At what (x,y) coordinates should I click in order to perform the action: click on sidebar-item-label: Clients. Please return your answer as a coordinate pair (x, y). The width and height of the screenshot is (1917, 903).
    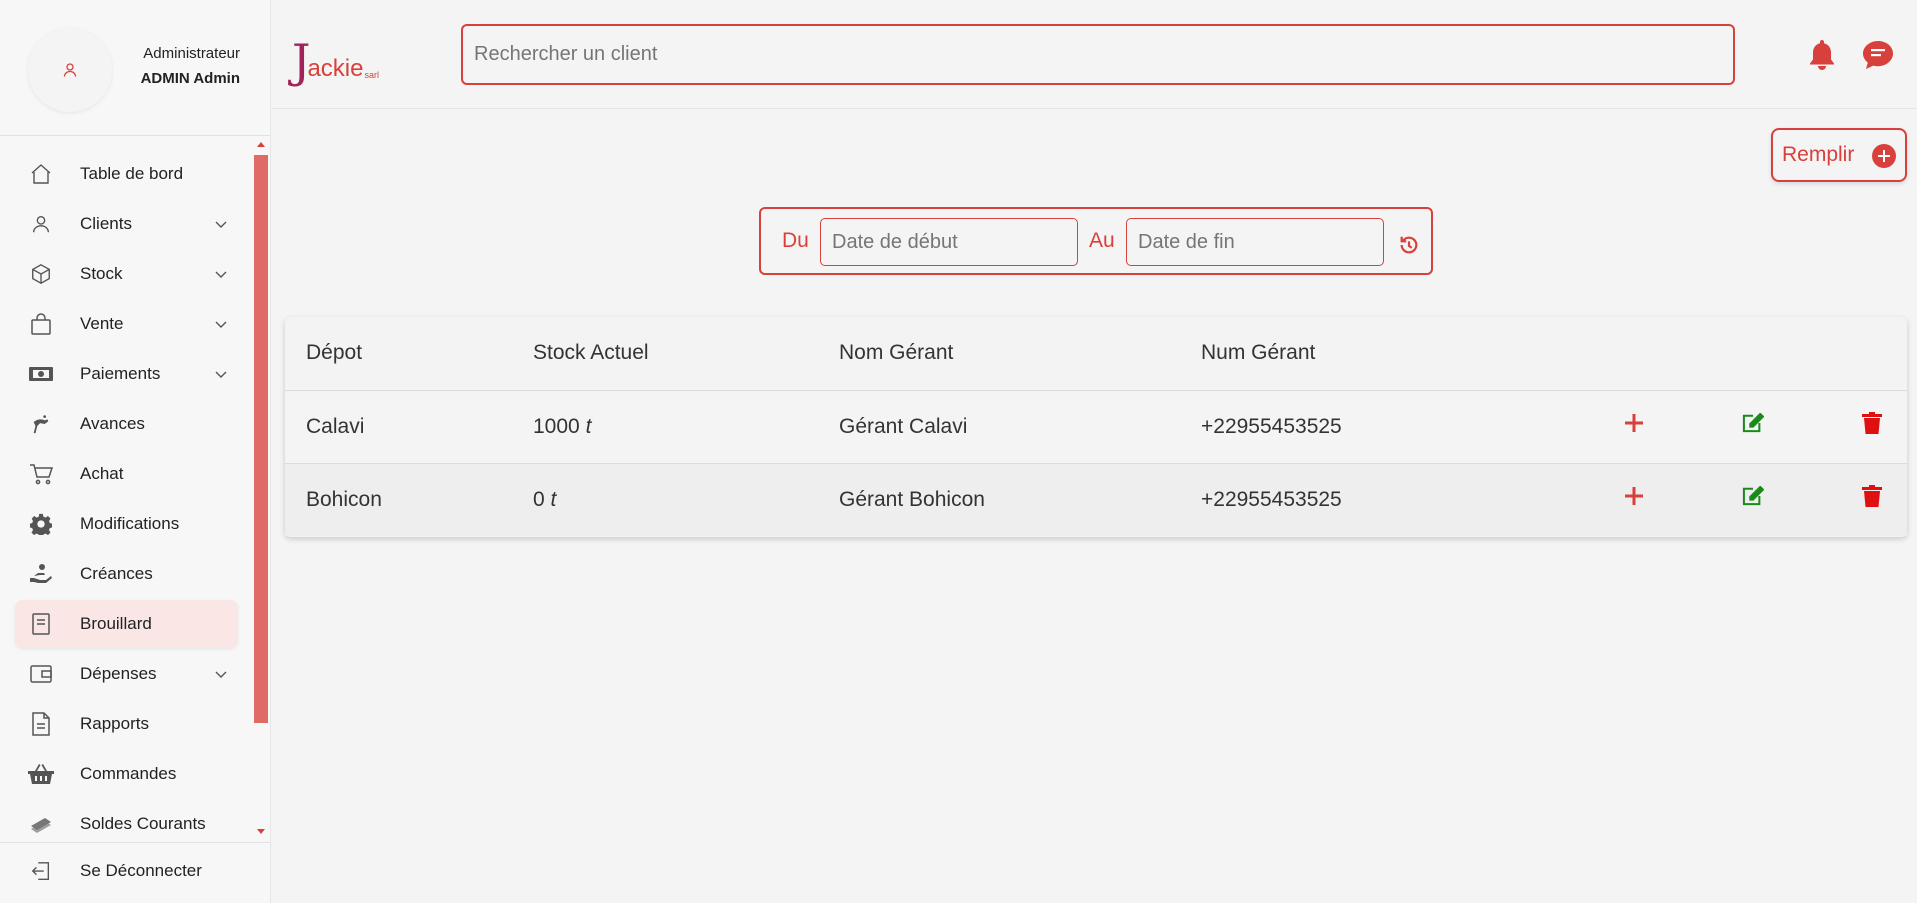
    Looking at the image, I should click on (106, 223).